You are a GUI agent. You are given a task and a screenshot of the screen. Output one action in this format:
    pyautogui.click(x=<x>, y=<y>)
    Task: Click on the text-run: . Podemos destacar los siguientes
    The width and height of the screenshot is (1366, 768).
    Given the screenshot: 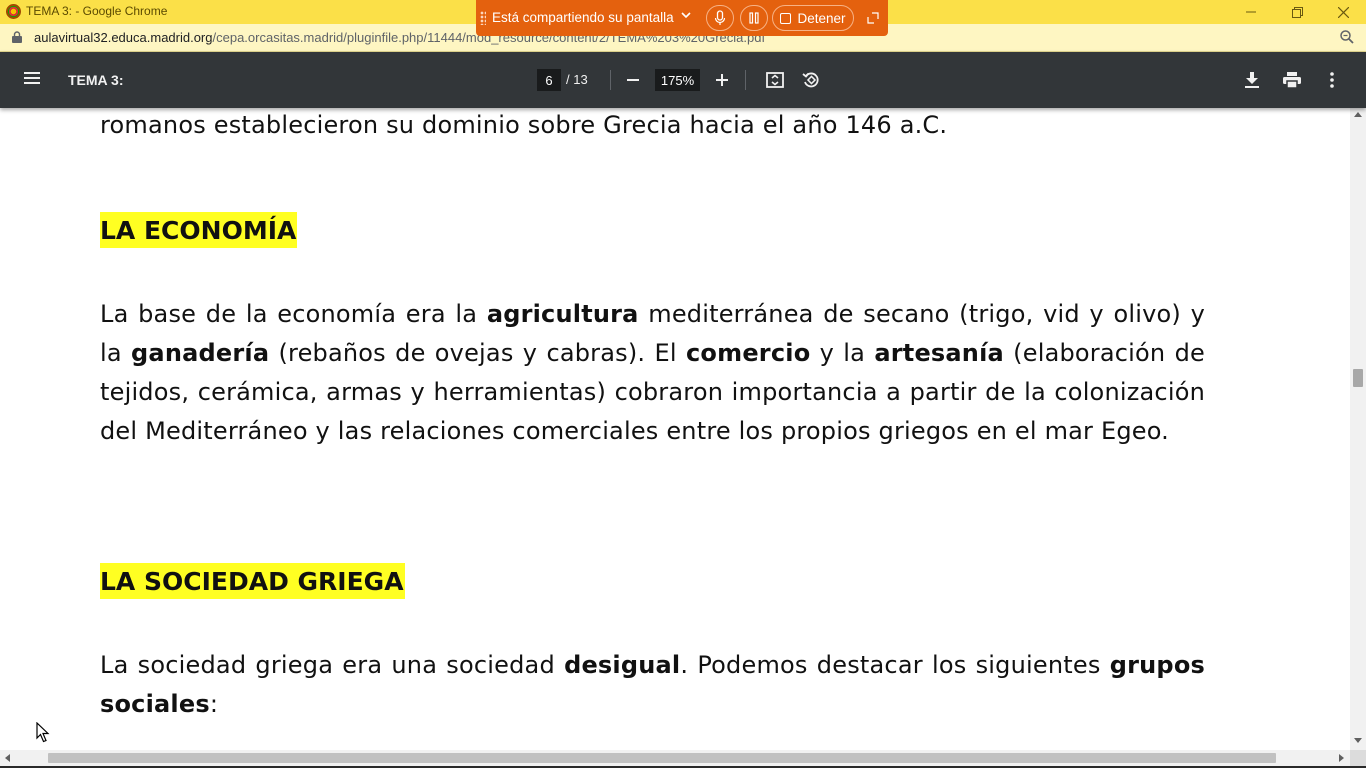 What is the action you would take?
    pyautogui.click(x=895, y=665)
    